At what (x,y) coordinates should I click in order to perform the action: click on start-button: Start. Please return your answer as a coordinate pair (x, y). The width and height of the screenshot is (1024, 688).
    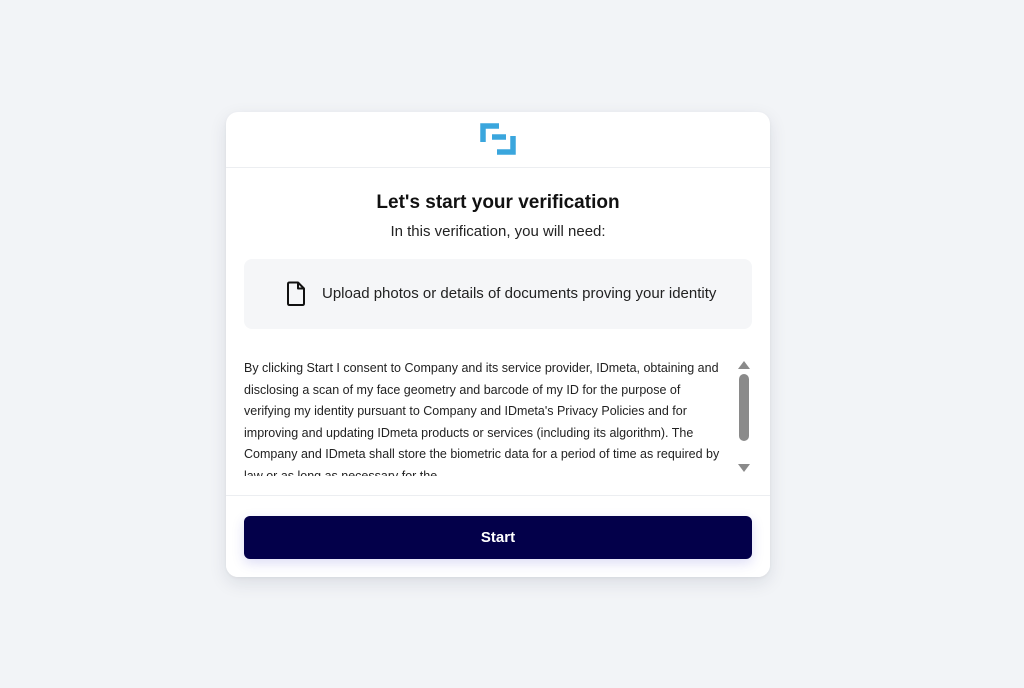
    Looking at the image, I should click on (498, 537).